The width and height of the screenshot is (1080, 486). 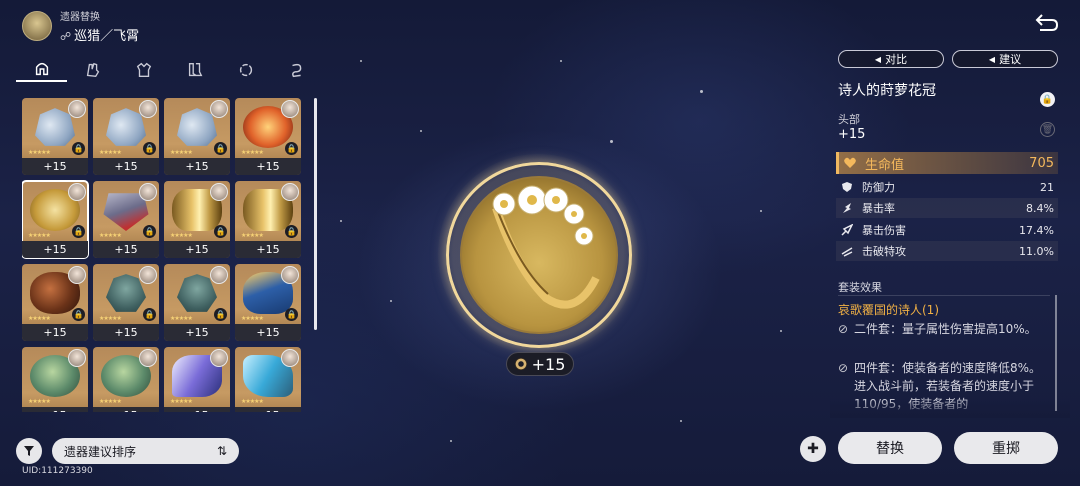 What do you see at coordinates (222, 451) in the screenshot?
I see `sort-order-icon: ⇅` at bounding box center [222, 451].